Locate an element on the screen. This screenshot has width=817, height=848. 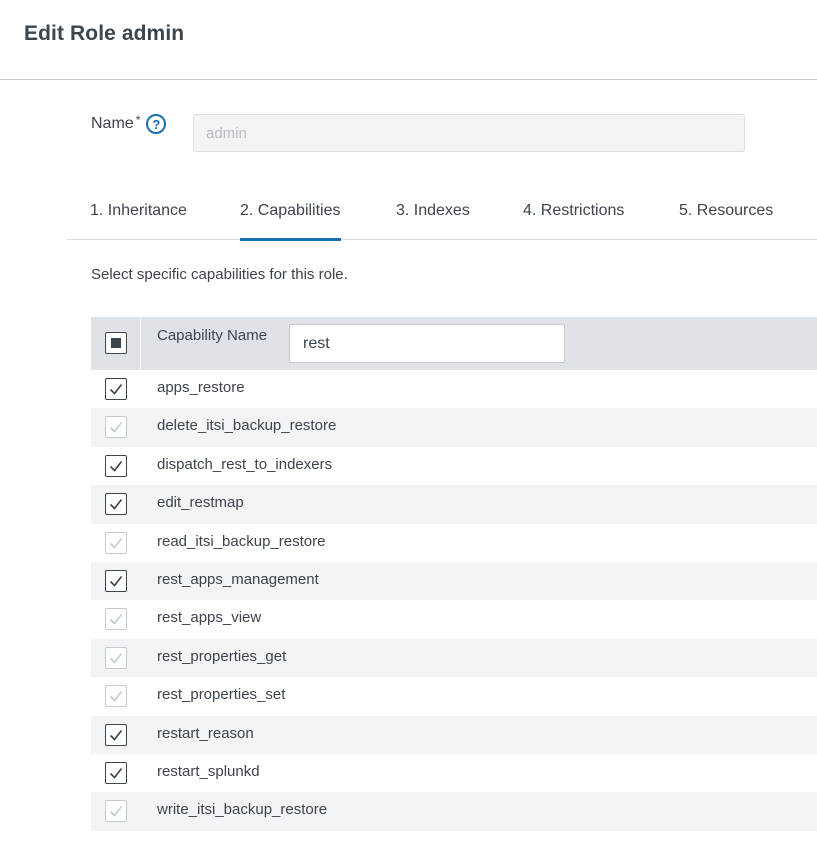
table-row: read_itsi_backup_restore is located at coordinates (454, 543).